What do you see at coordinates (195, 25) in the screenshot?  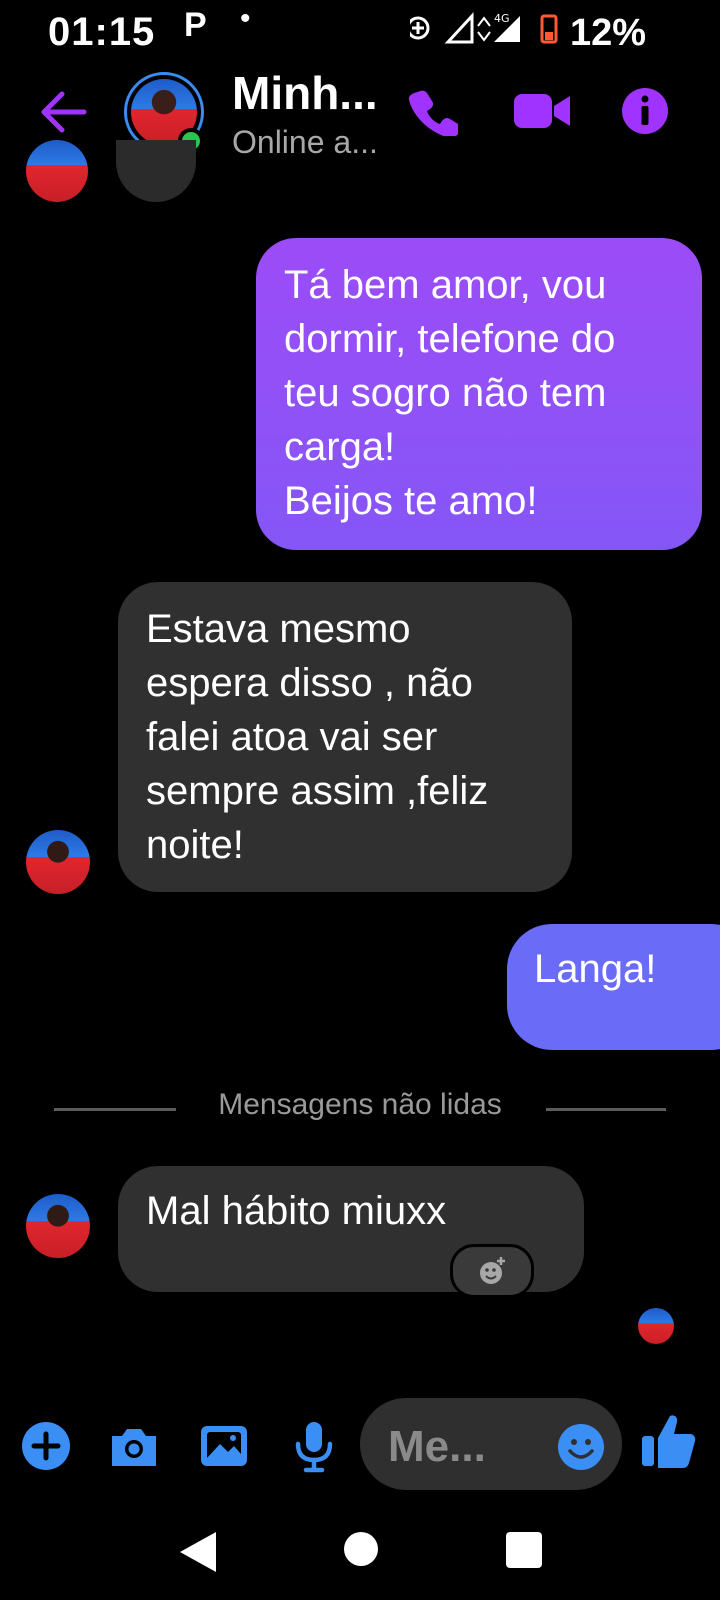 I see `notification-icon: P` at bounding box center [195, 25].